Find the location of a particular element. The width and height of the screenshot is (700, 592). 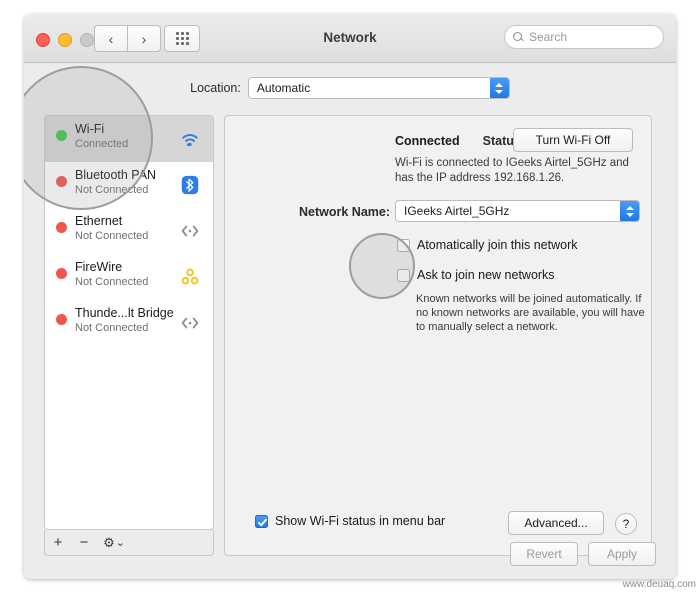

remove-service-button: − is located at coordinates (84, 543).